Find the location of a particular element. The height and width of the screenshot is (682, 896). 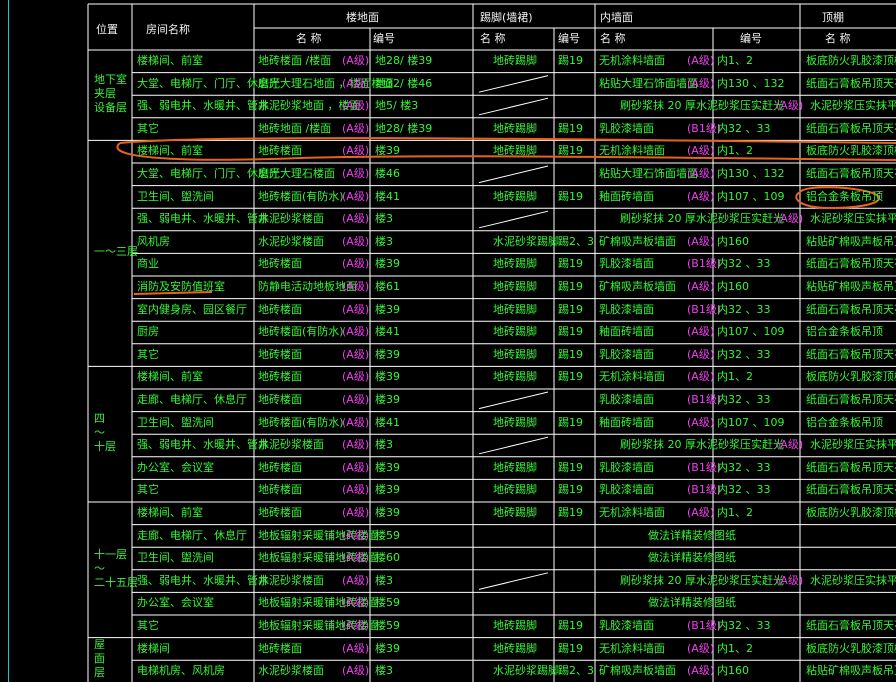

room-name: 楼梯间 is located at coordinates (153, 648).